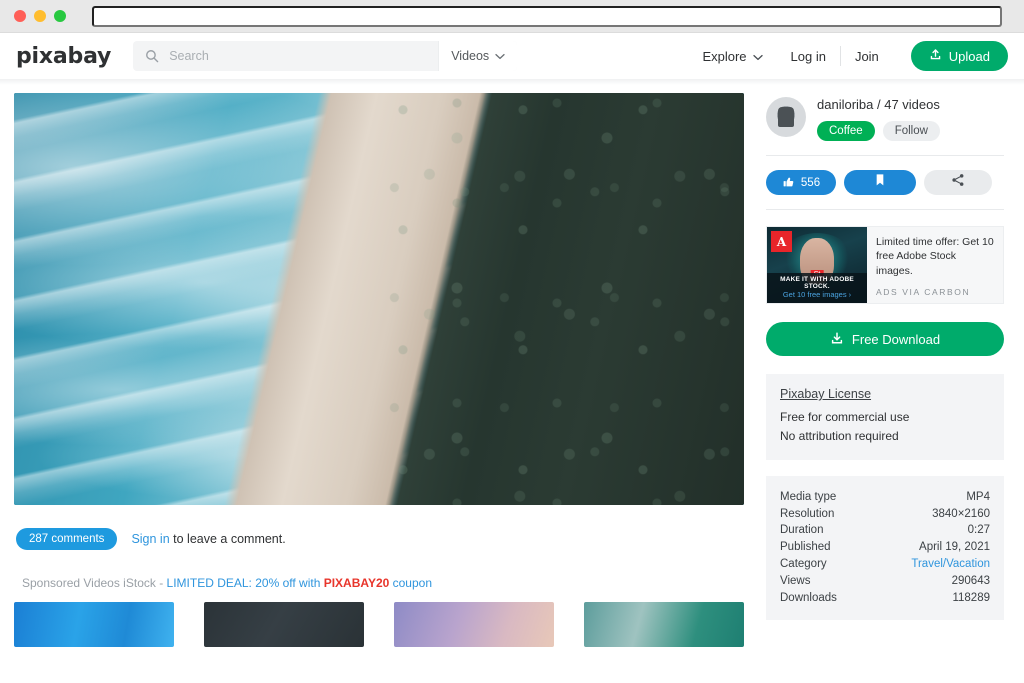 Image resolution: width=1024 pixels, height=683 pixels. Describe the element at coordinates (950, 565) in the screenshot. I see `metadata-value: Travel/Vacation` at that location.